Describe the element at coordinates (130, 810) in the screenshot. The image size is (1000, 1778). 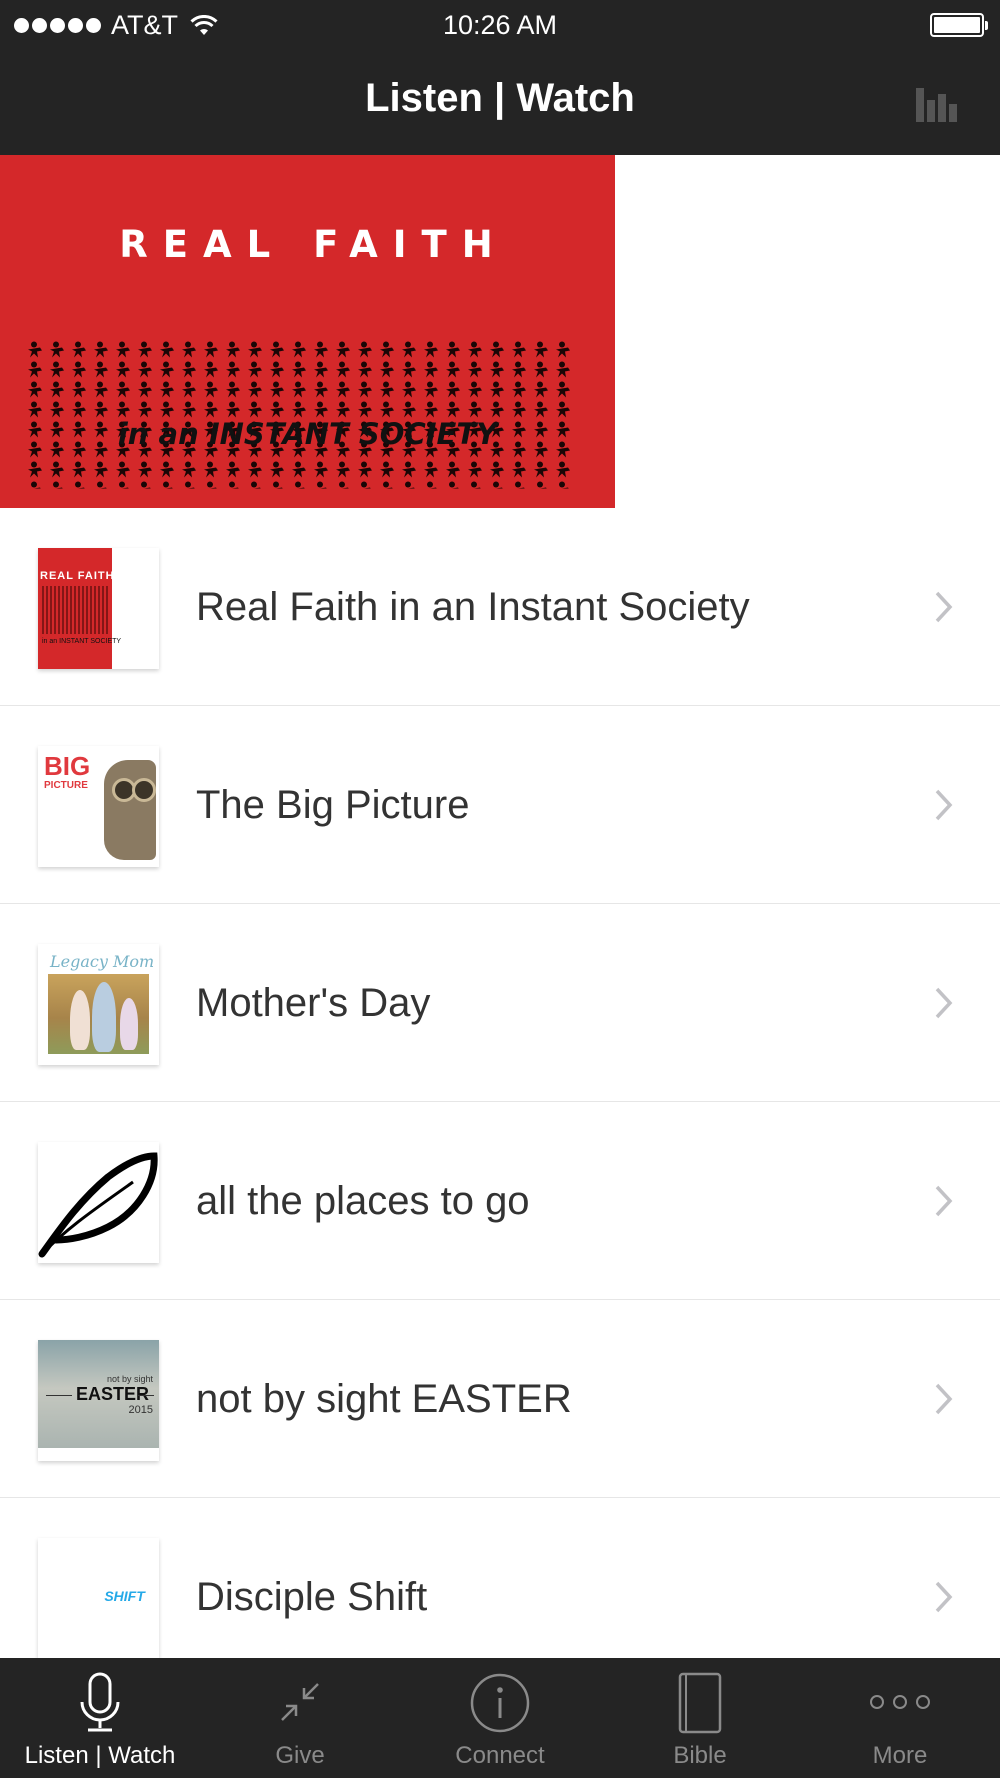
I see `binoculars-graphic` at that location.